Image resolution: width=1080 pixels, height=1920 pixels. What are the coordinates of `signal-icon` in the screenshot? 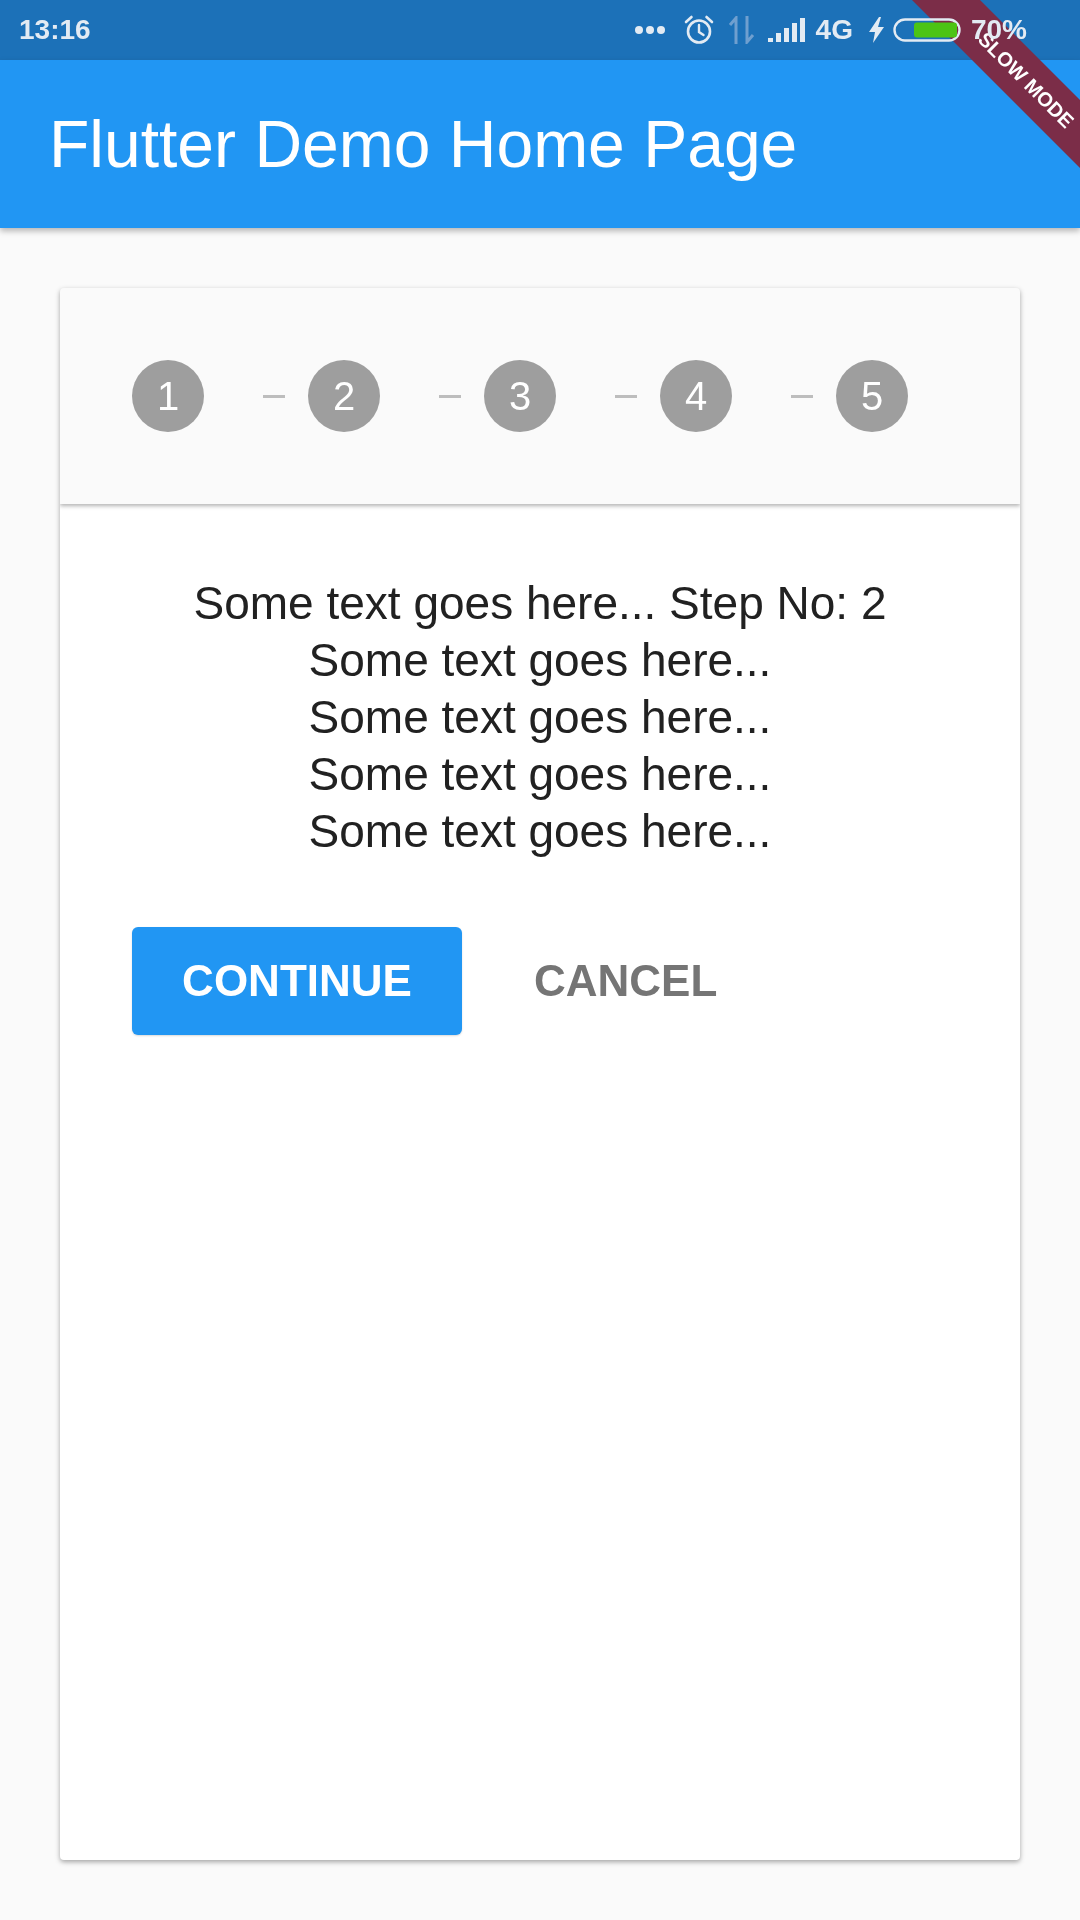 It's located at (786, 30).